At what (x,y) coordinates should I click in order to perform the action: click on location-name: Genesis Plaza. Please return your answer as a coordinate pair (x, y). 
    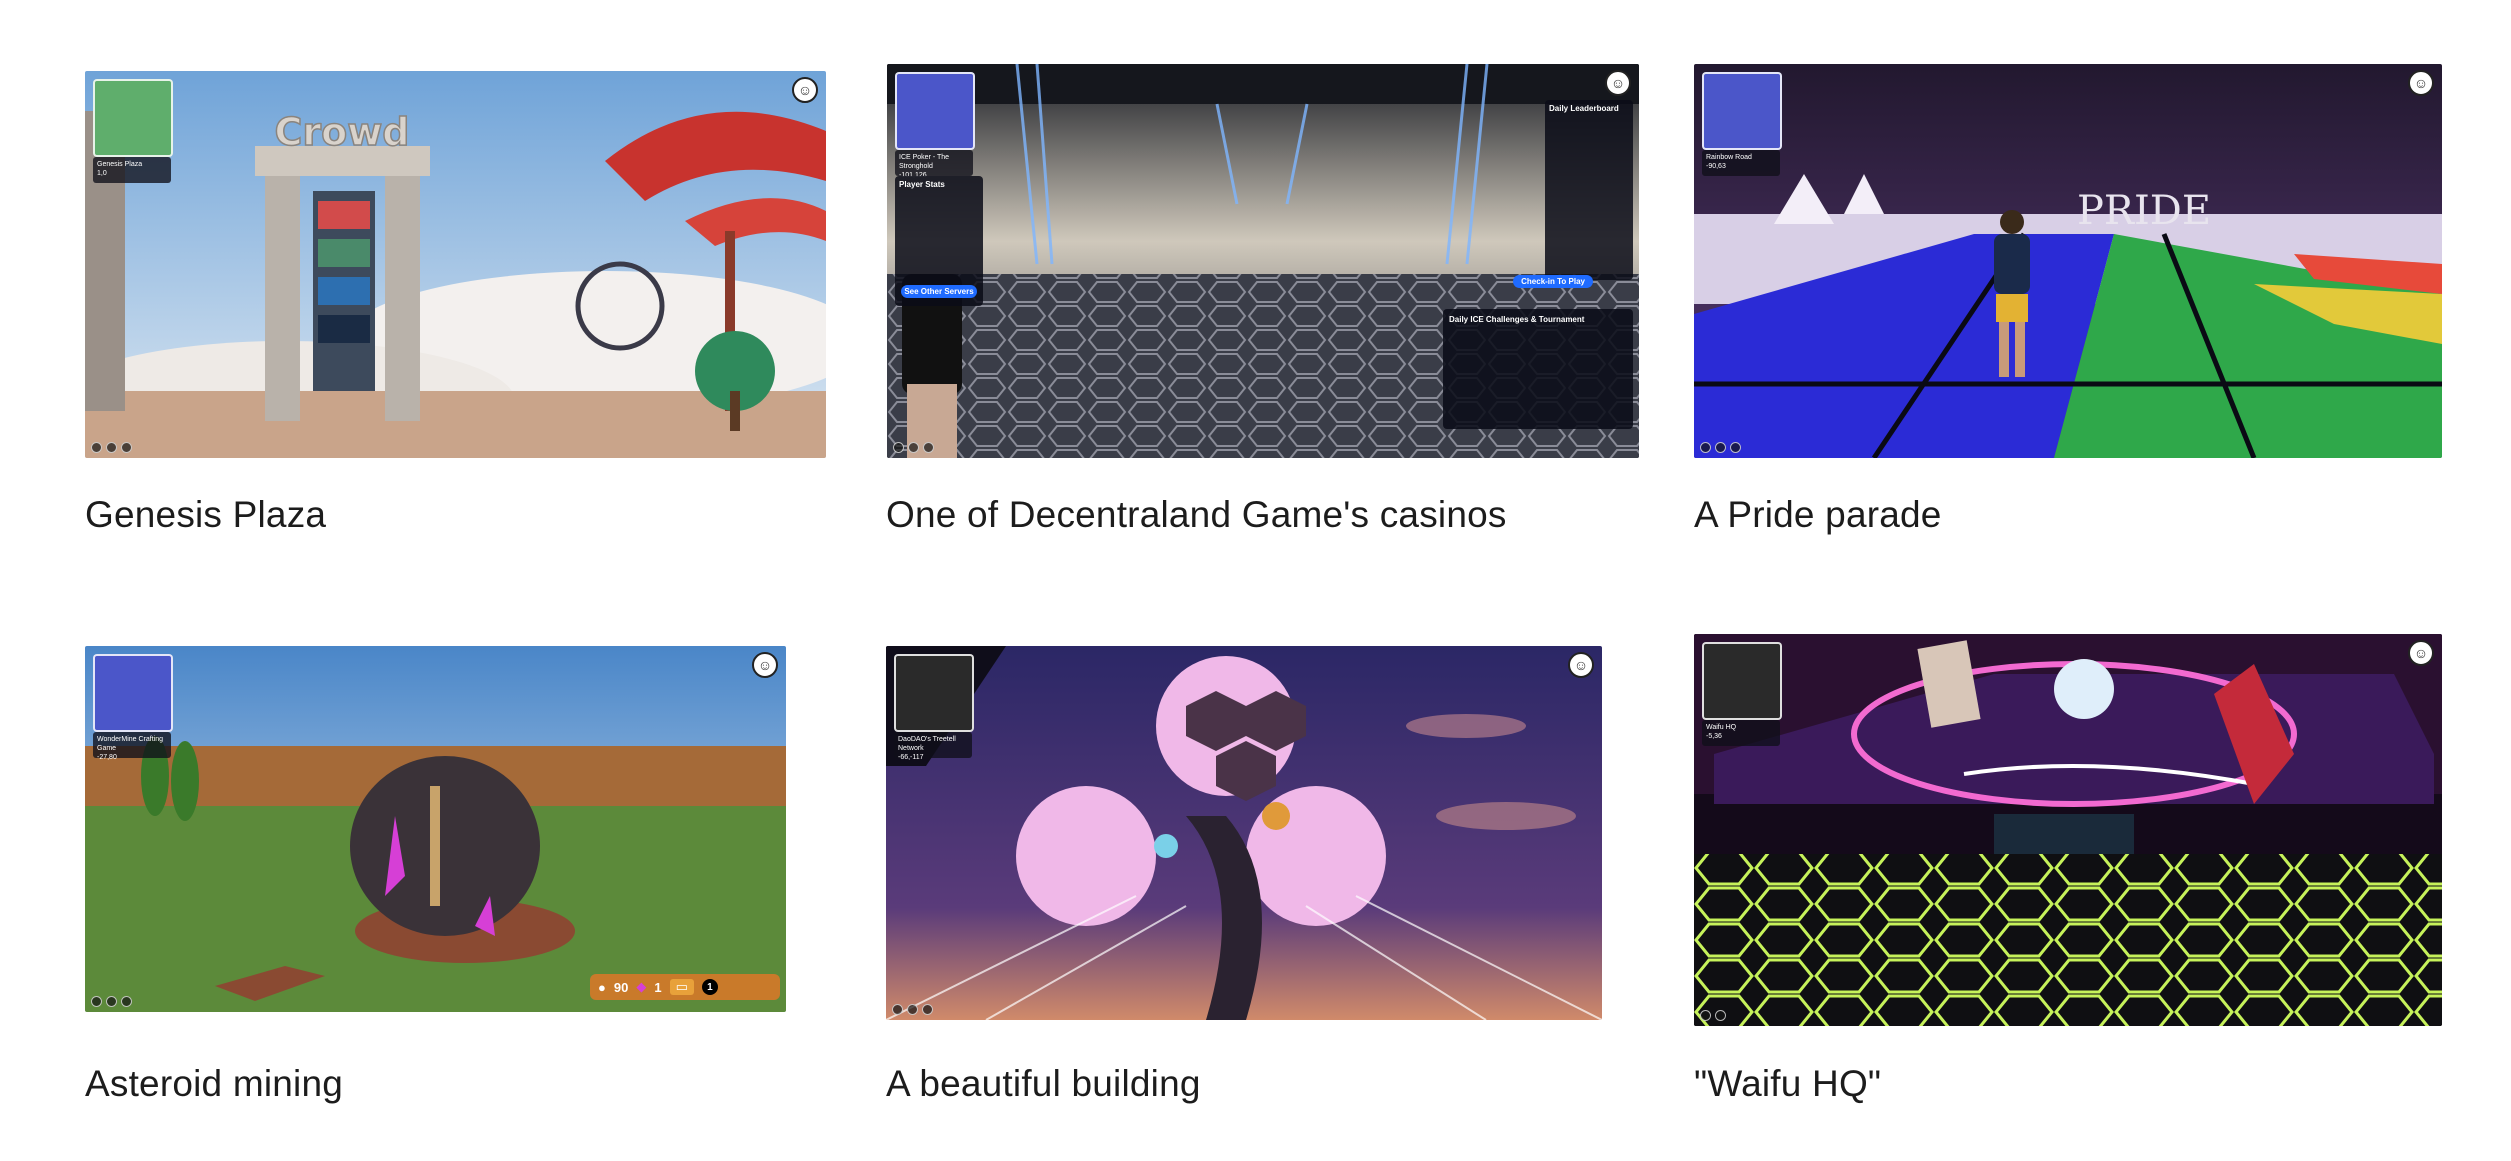
    Looking at the image, I should click on (120, 164).